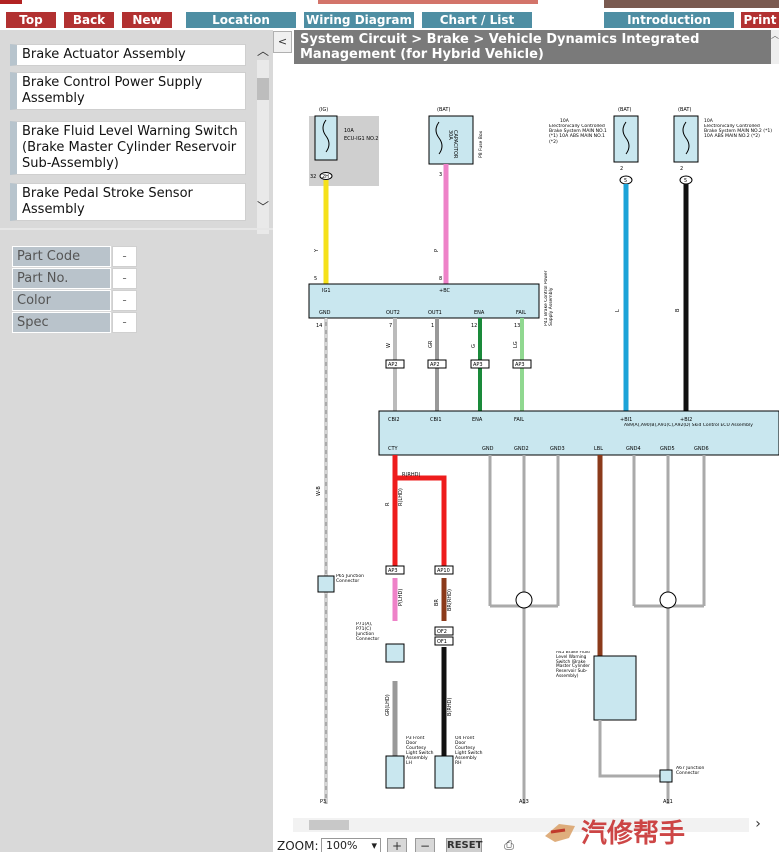 The width and height of the screenshot is (779, 852). I want to click on wire-color-label: B, so click(678, 310).